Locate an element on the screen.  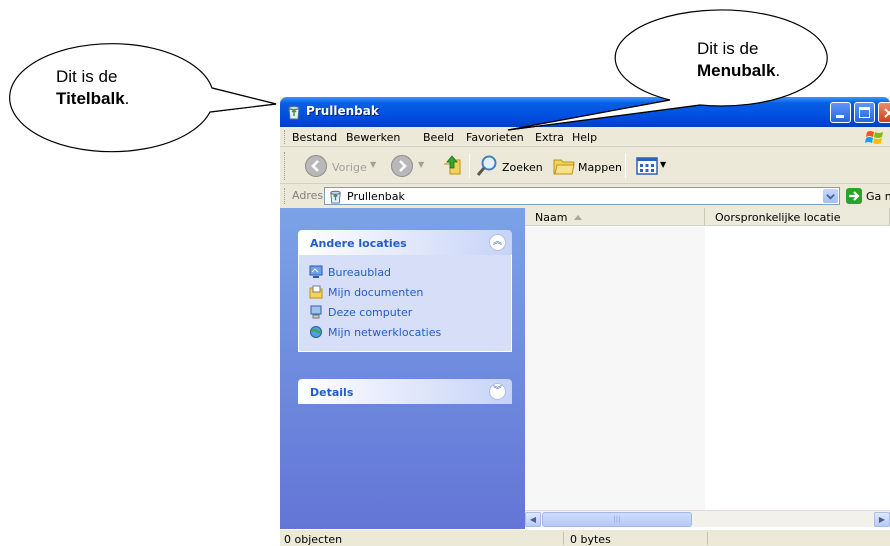
recycle-bin-small-icon is located at coordinates (335, 197).